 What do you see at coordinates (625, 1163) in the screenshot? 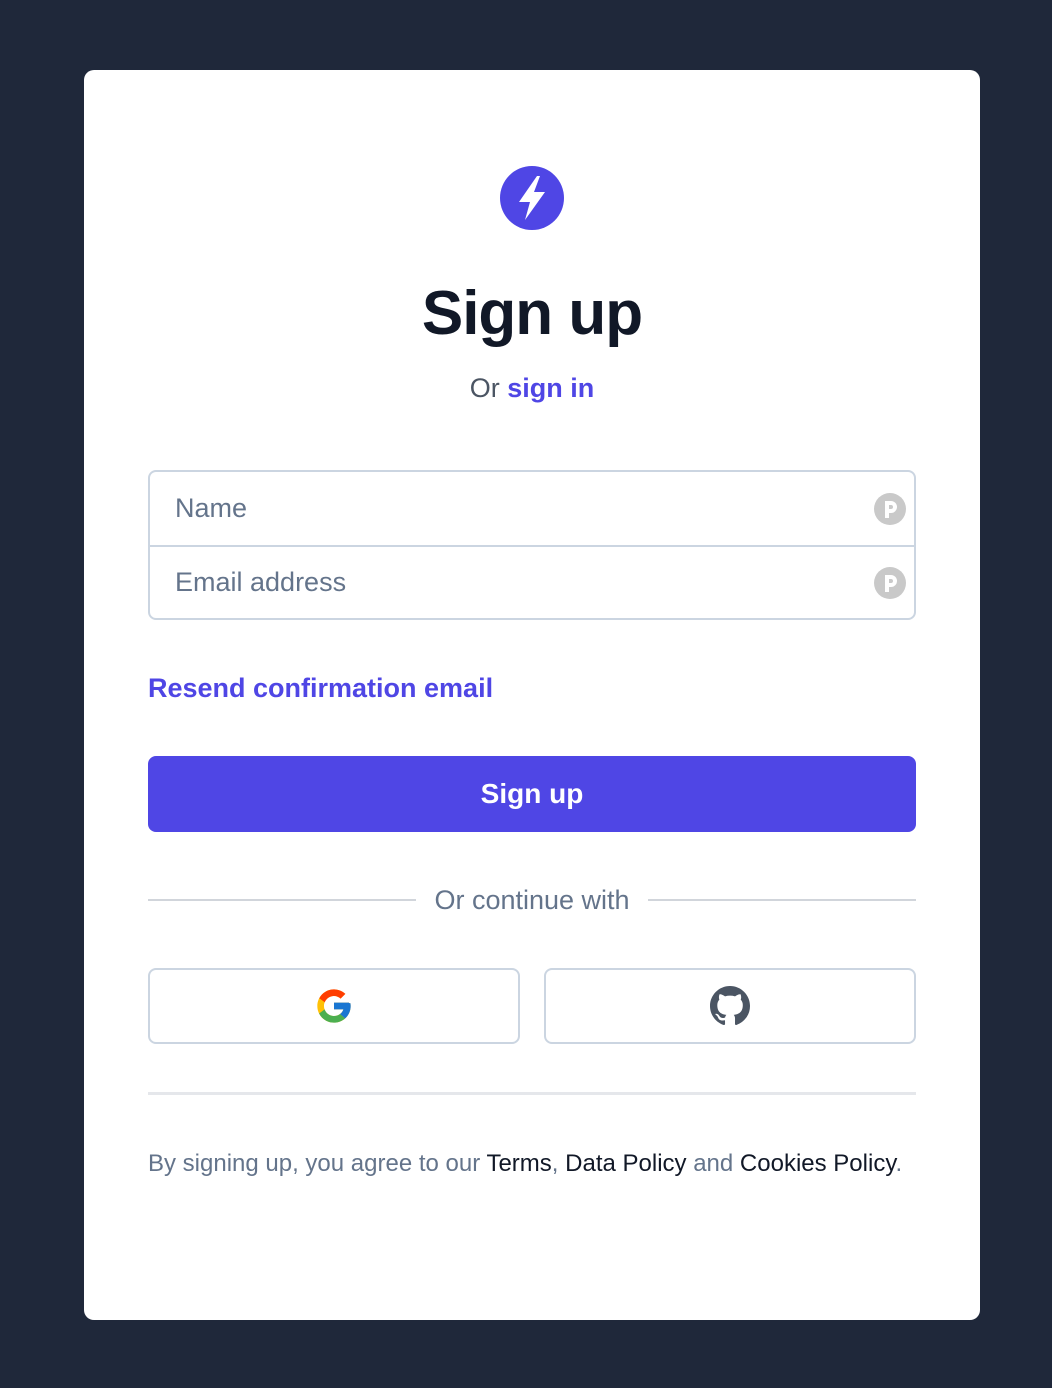
I see `data-policy-link: Data Policy` at bounding box center [625, 1163].